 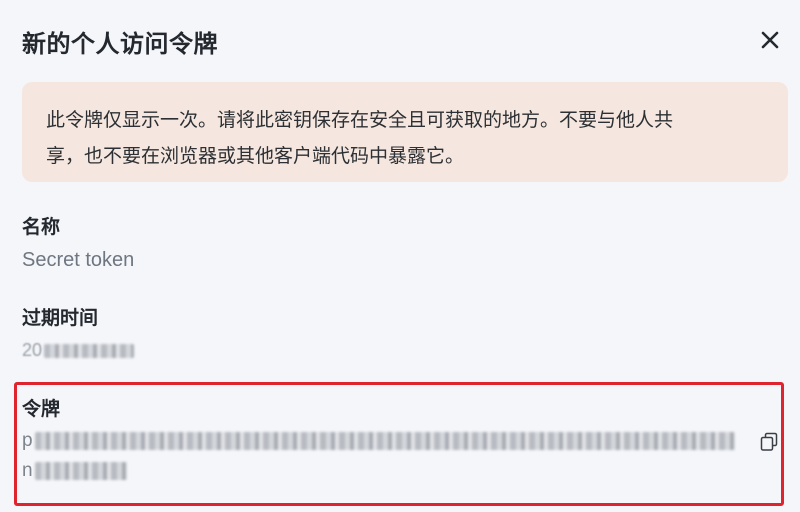 I want to click on token-label: 令牌, so click(x=41, y=409).